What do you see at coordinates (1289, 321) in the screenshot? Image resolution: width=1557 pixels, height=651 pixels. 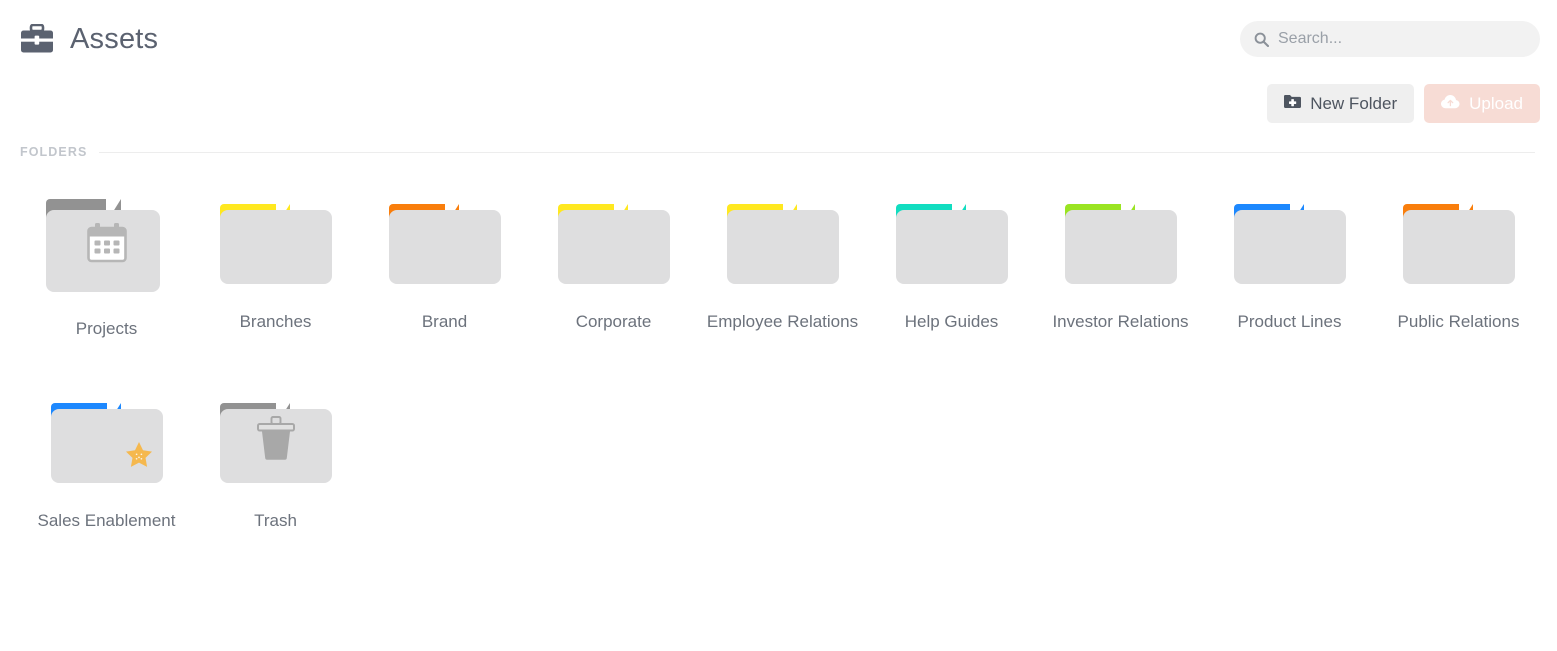 I see `folder-label: Product Lines` at bounding box center [1289, 321].